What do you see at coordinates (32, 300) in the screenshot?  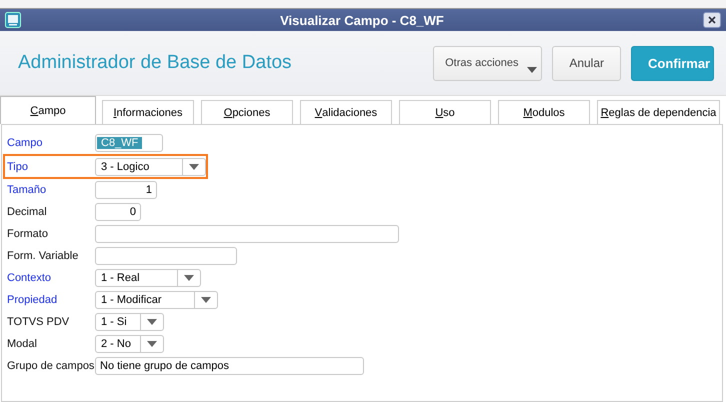 I see `field-label: Propiedad` at bounding box center [32, 300].